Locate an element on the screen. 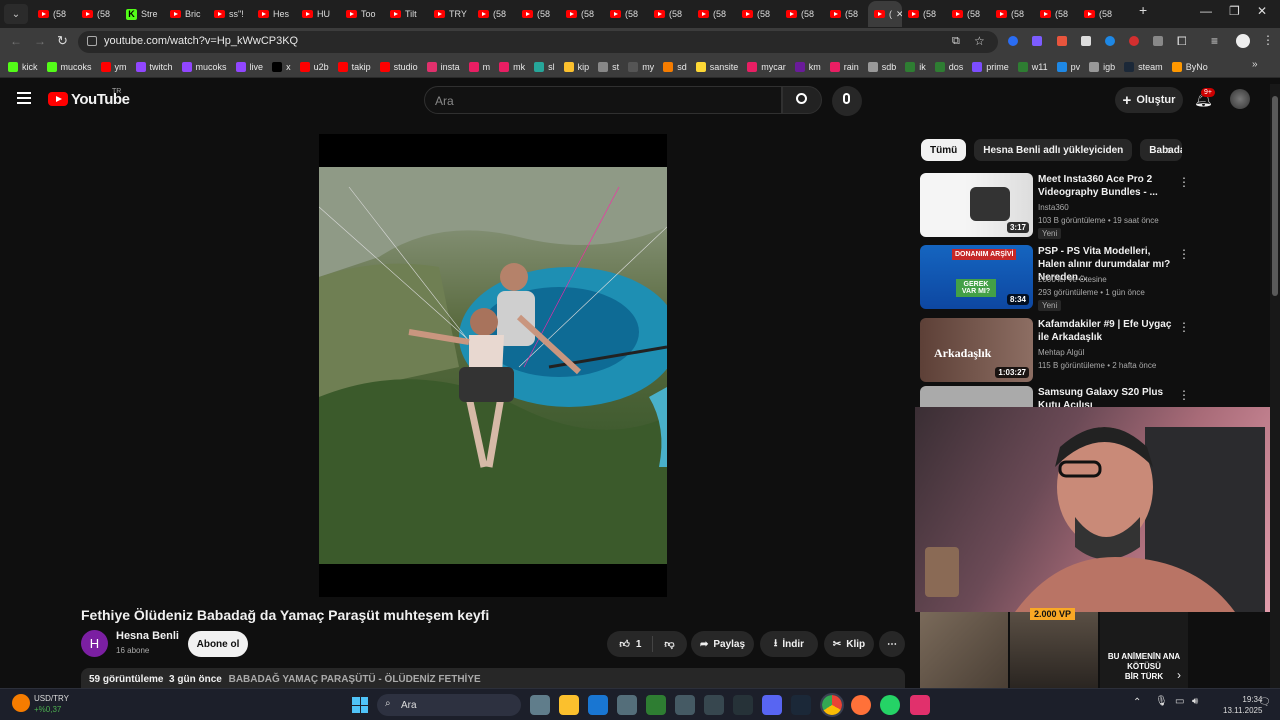 The width and height of the screenshot is (1280, 720). taskbar-search: ⌕ Ara is located at coordinates (449, 705).